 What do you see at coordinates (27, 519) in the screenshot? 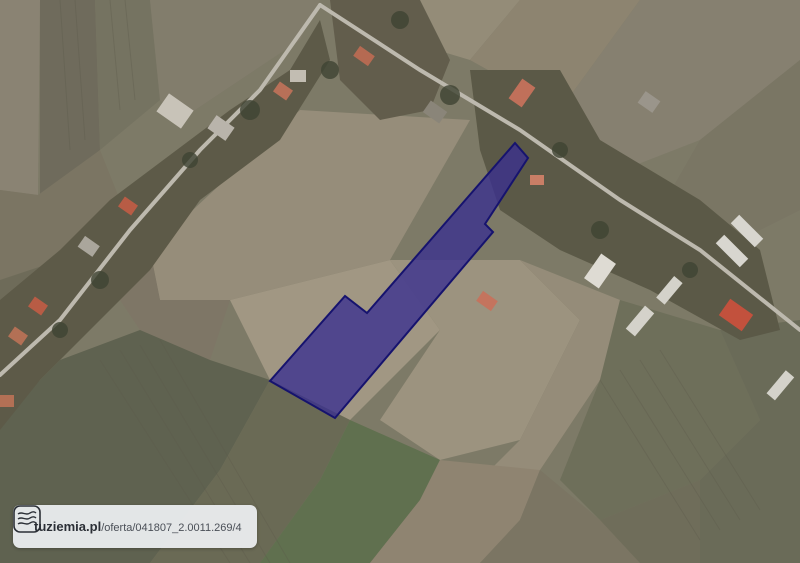
I see `topographic-contour-logo-icon` at bounding box center [27, 519].